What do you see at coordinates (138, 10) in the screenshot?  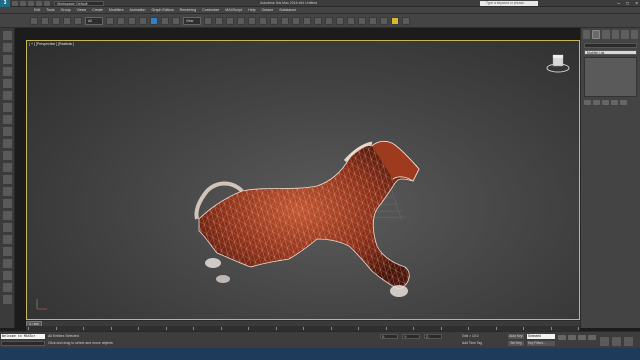 I see `menu-animation: Animation` at bounding box center [138, 10].